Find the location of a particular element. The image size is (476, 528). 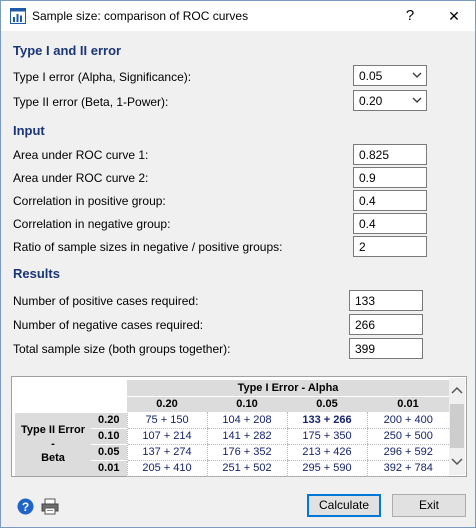

corr-neg-field: 0.4 is located at coordinates (390, 223).